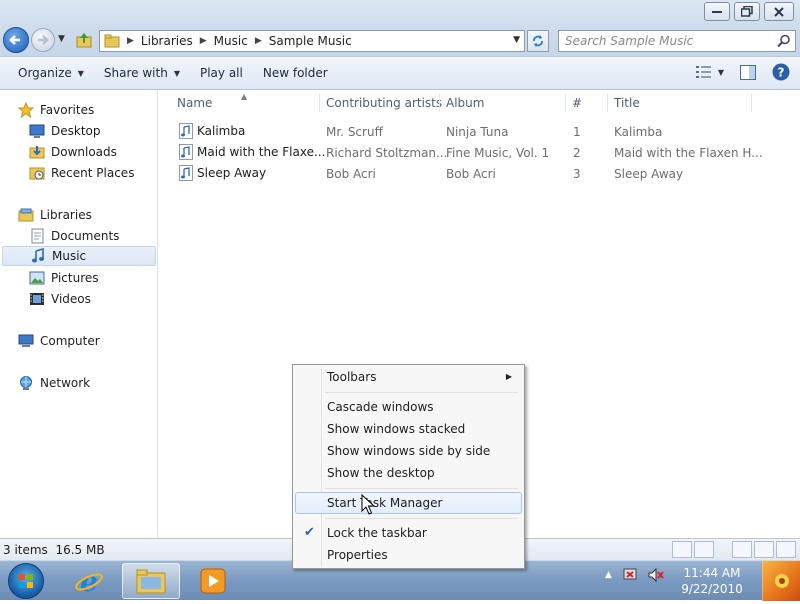 This screenshot has width=800, height=604. I want to click on address-bar: ▶ Libraries ▶ Music ▶ Sample Music ▼, so click(312, 41).